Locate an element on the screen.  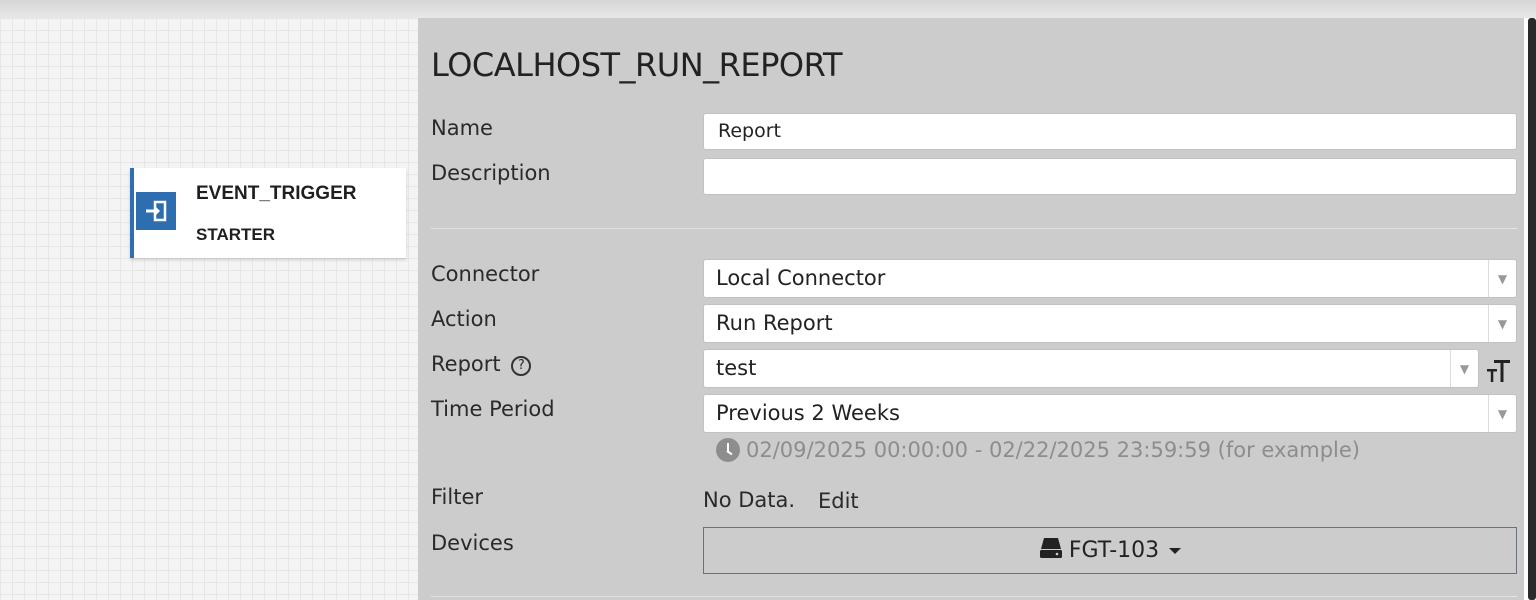
name-input: Report is located at coordinates (1110, 131).